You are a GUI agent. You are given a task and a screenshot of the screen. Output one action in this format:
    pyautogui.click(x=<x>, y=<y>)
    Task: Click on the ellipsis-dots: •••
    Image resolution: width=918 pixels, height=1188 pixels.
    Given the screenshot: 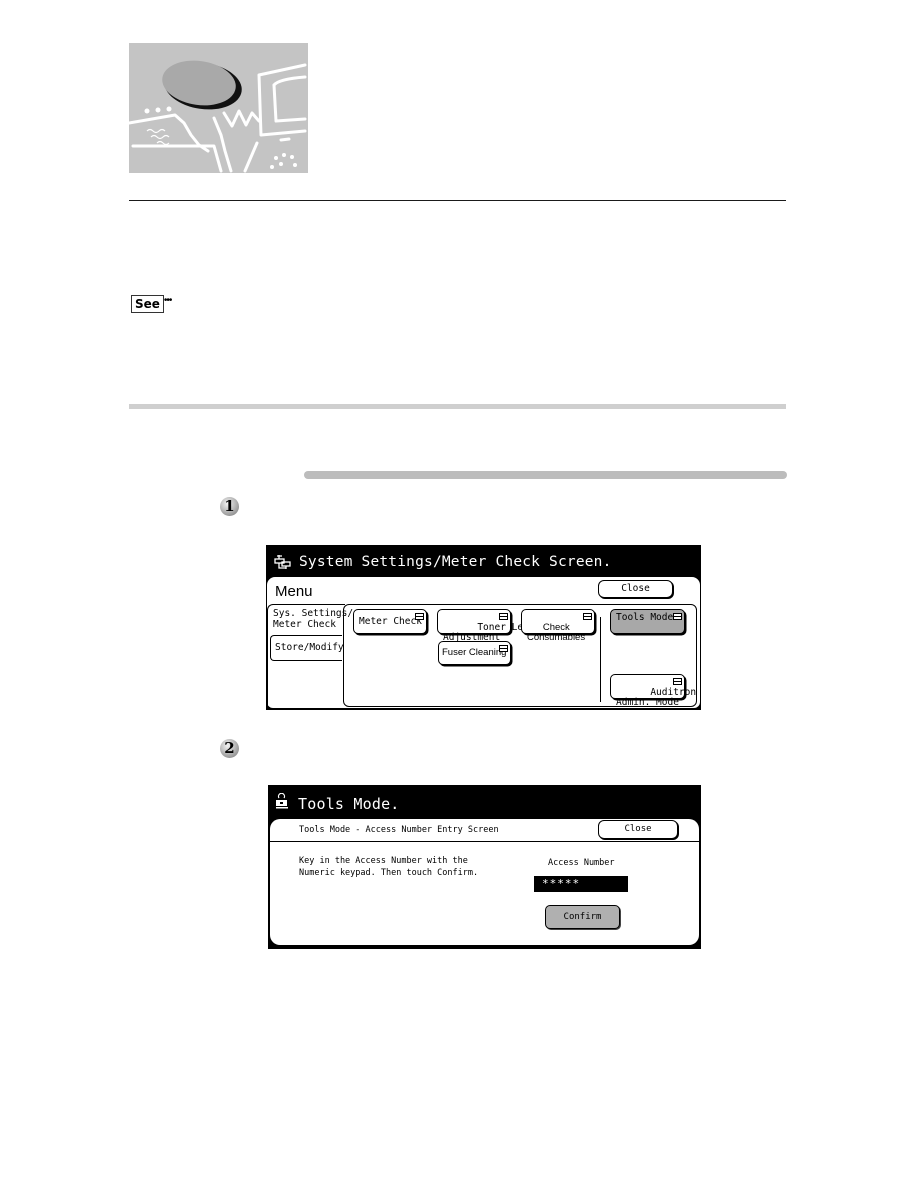 What is the action you would take?
    pyautogui.click(x=167, y=300)
    